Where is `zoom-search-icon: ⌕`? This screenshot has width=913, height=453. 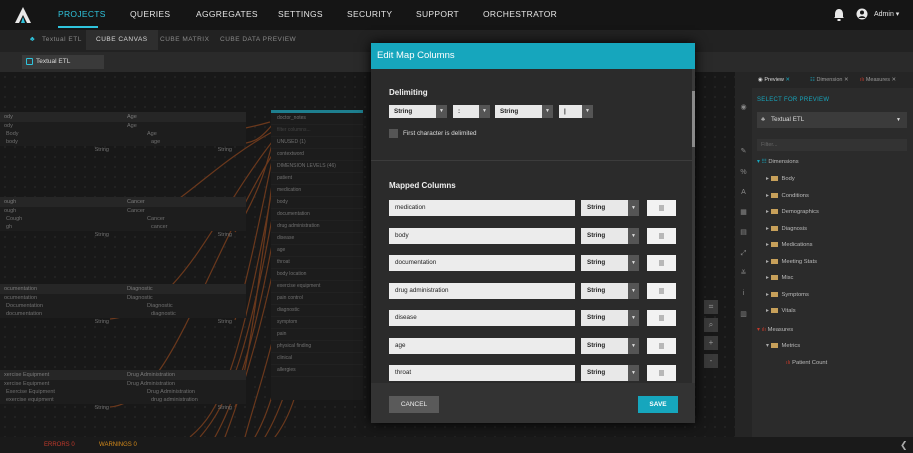
zoom-search-icon: ⌕ is located at coordinates (711, 325).